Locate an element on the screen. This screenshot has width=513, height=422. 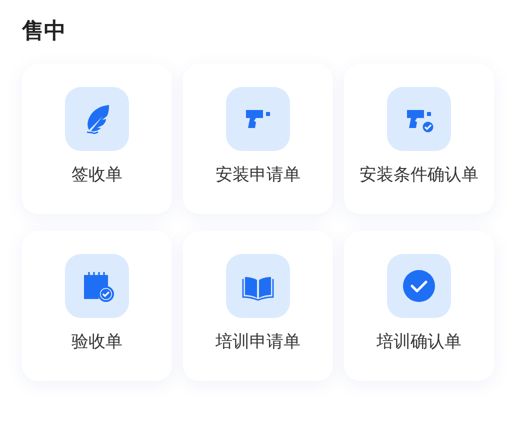
form-card: 培训确认单 is located at coordinates (419, 306).